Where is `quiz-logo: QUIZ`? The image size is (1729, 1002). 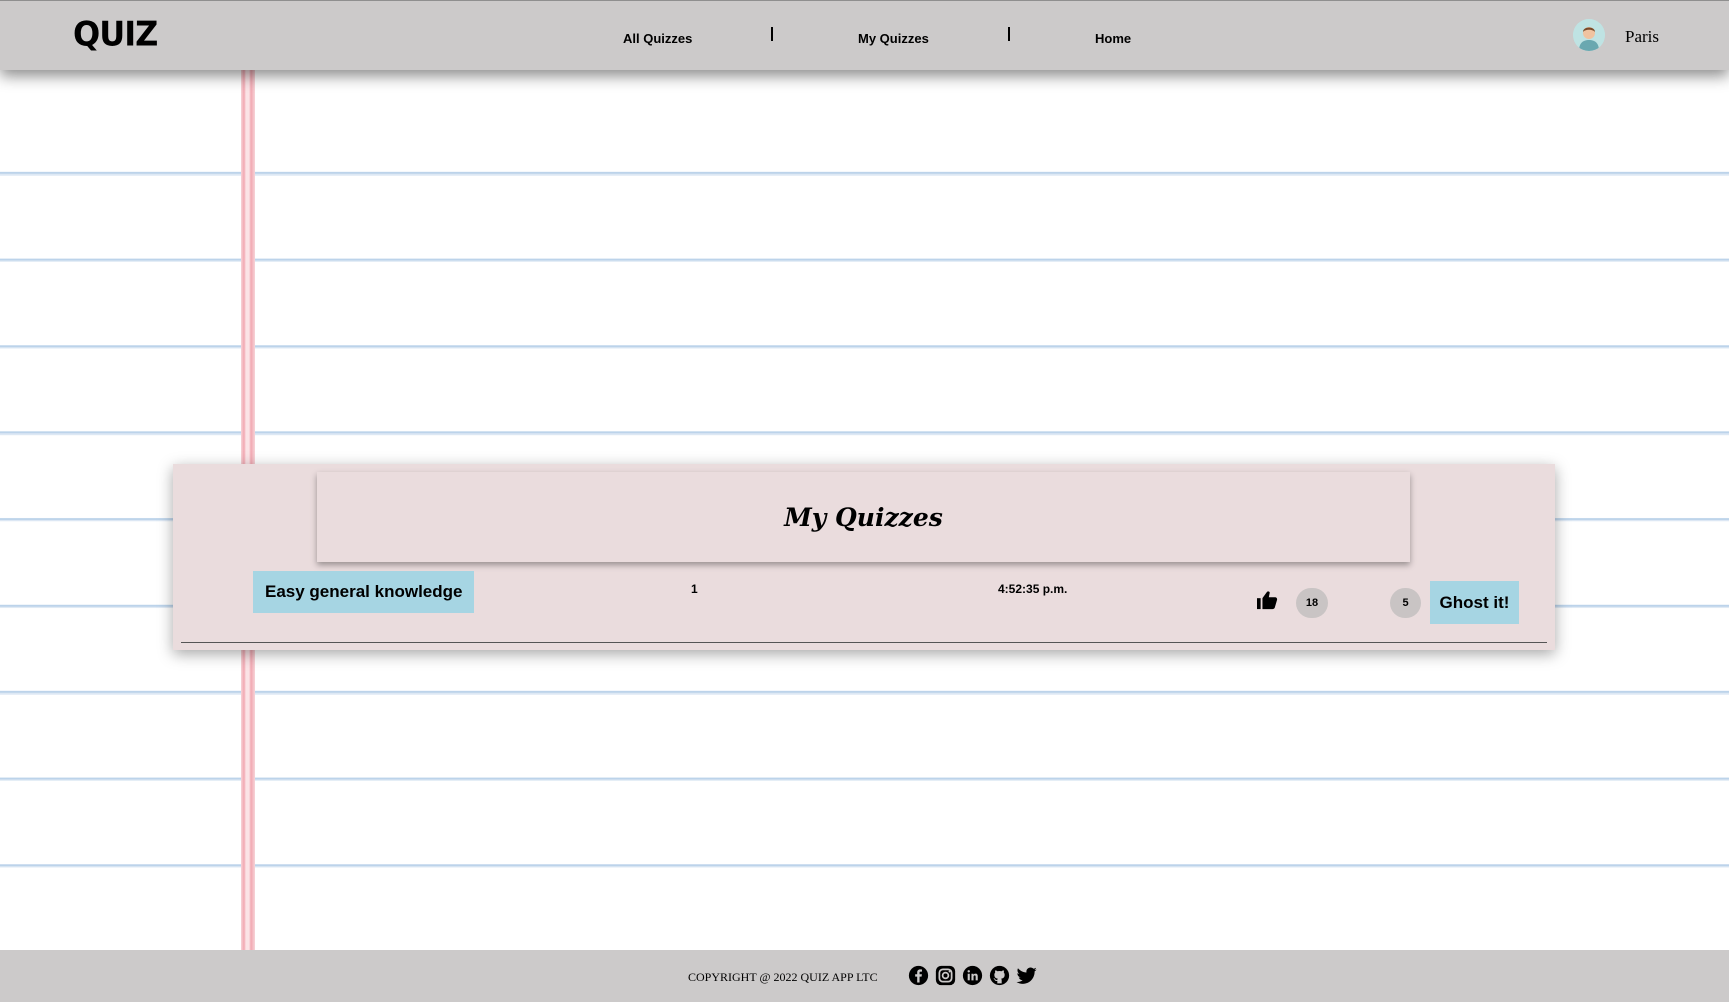 quiz-logo: QUIZ is located at coordinates (115, 34).